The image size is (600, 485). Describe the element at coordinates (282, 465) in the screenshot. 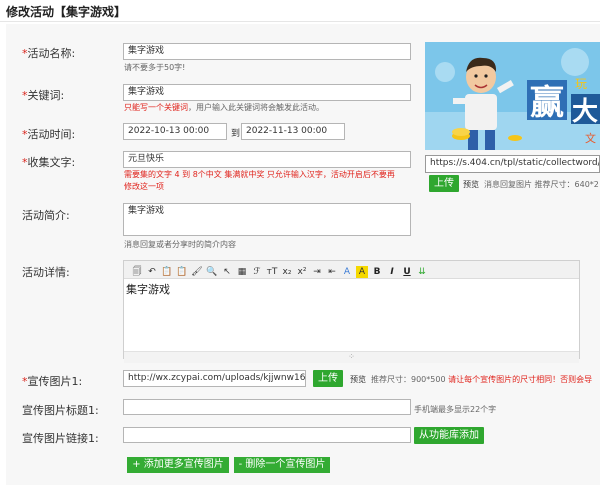

I see `delete-promo-image-button: - 删除一个宣传图片` at that location.